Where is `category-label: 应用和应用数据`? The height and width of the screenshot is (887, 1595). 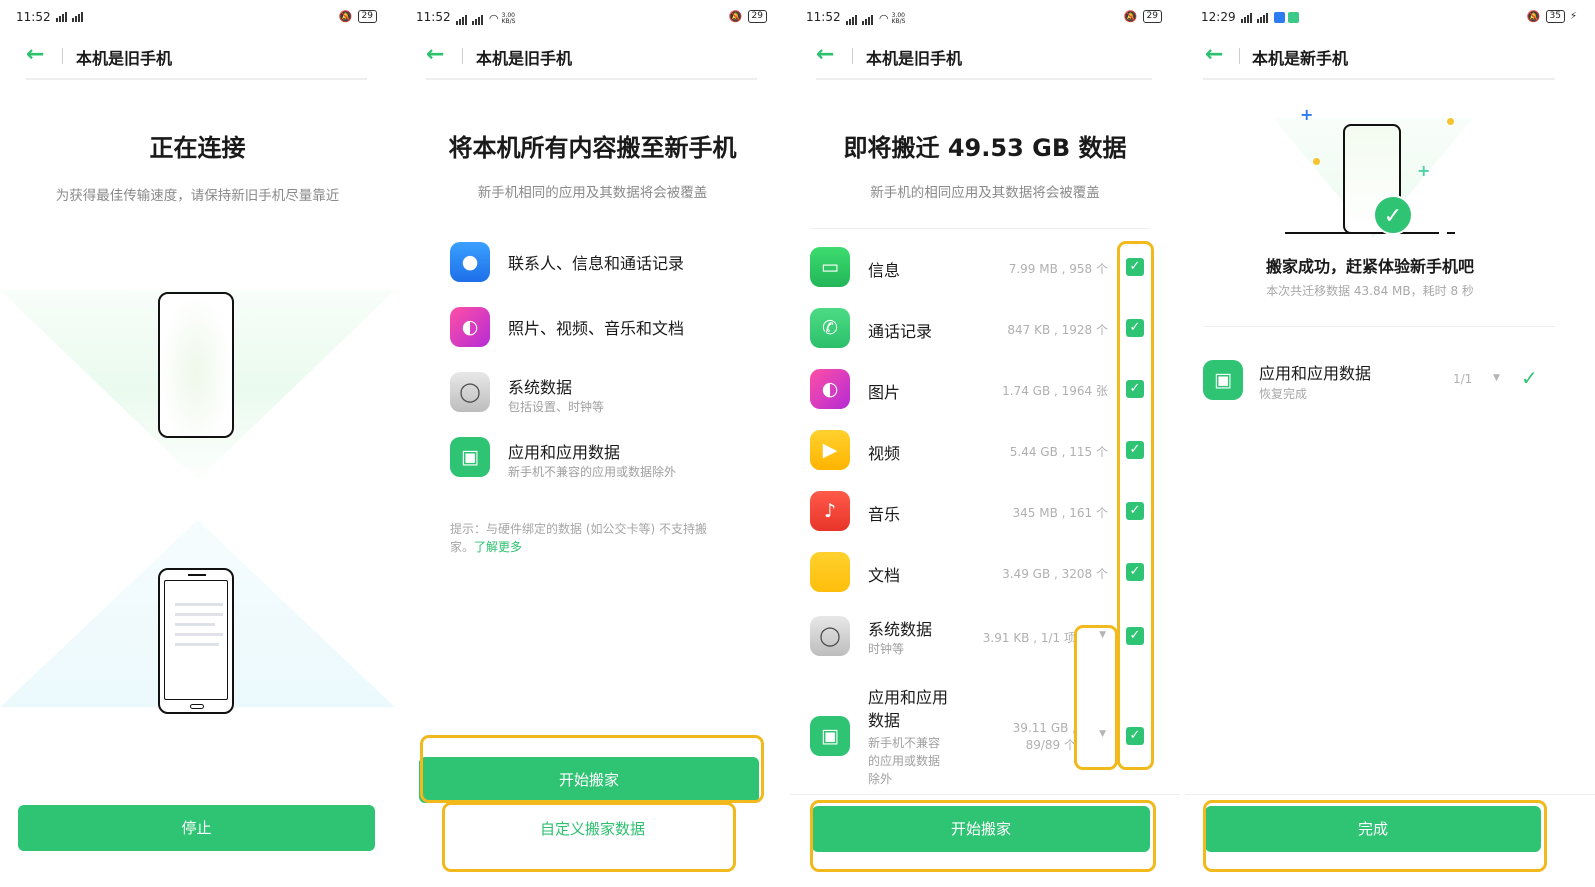
category-label: 应用和应用数据 is located at coordinates (564, 452).